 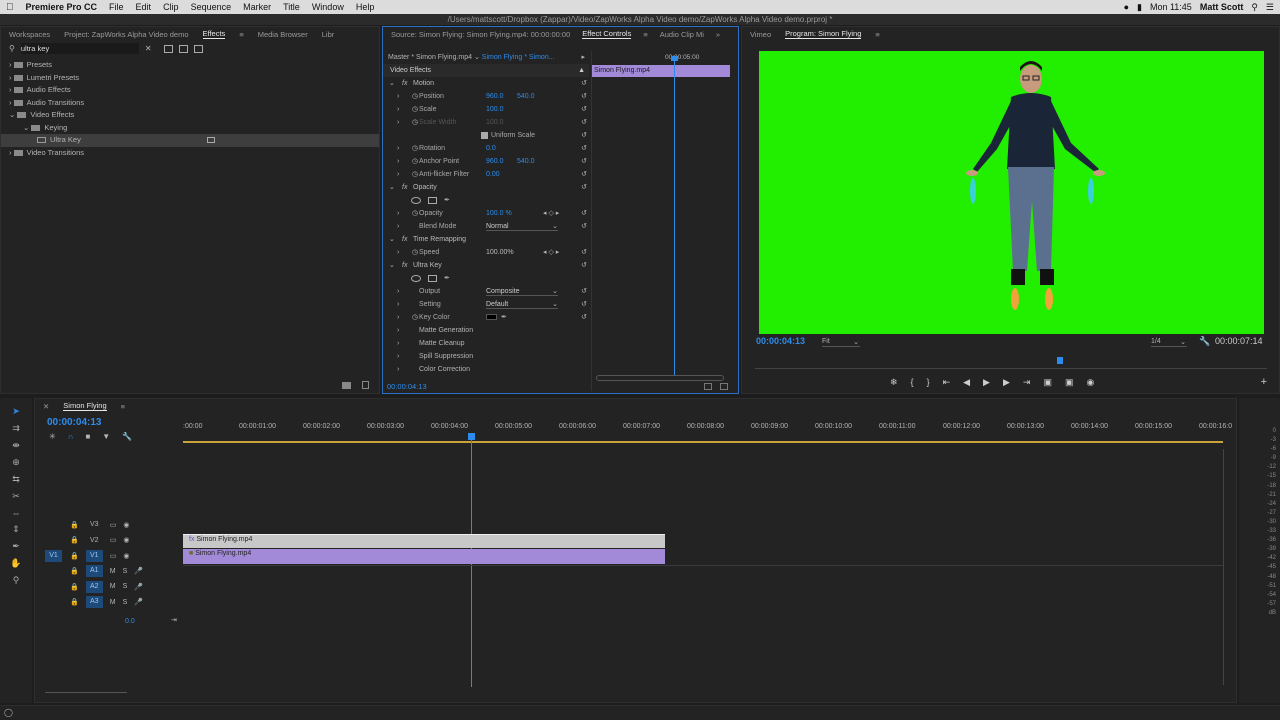 I want to click on hand-tool-icon: ✋, so click(x=15, y=563).